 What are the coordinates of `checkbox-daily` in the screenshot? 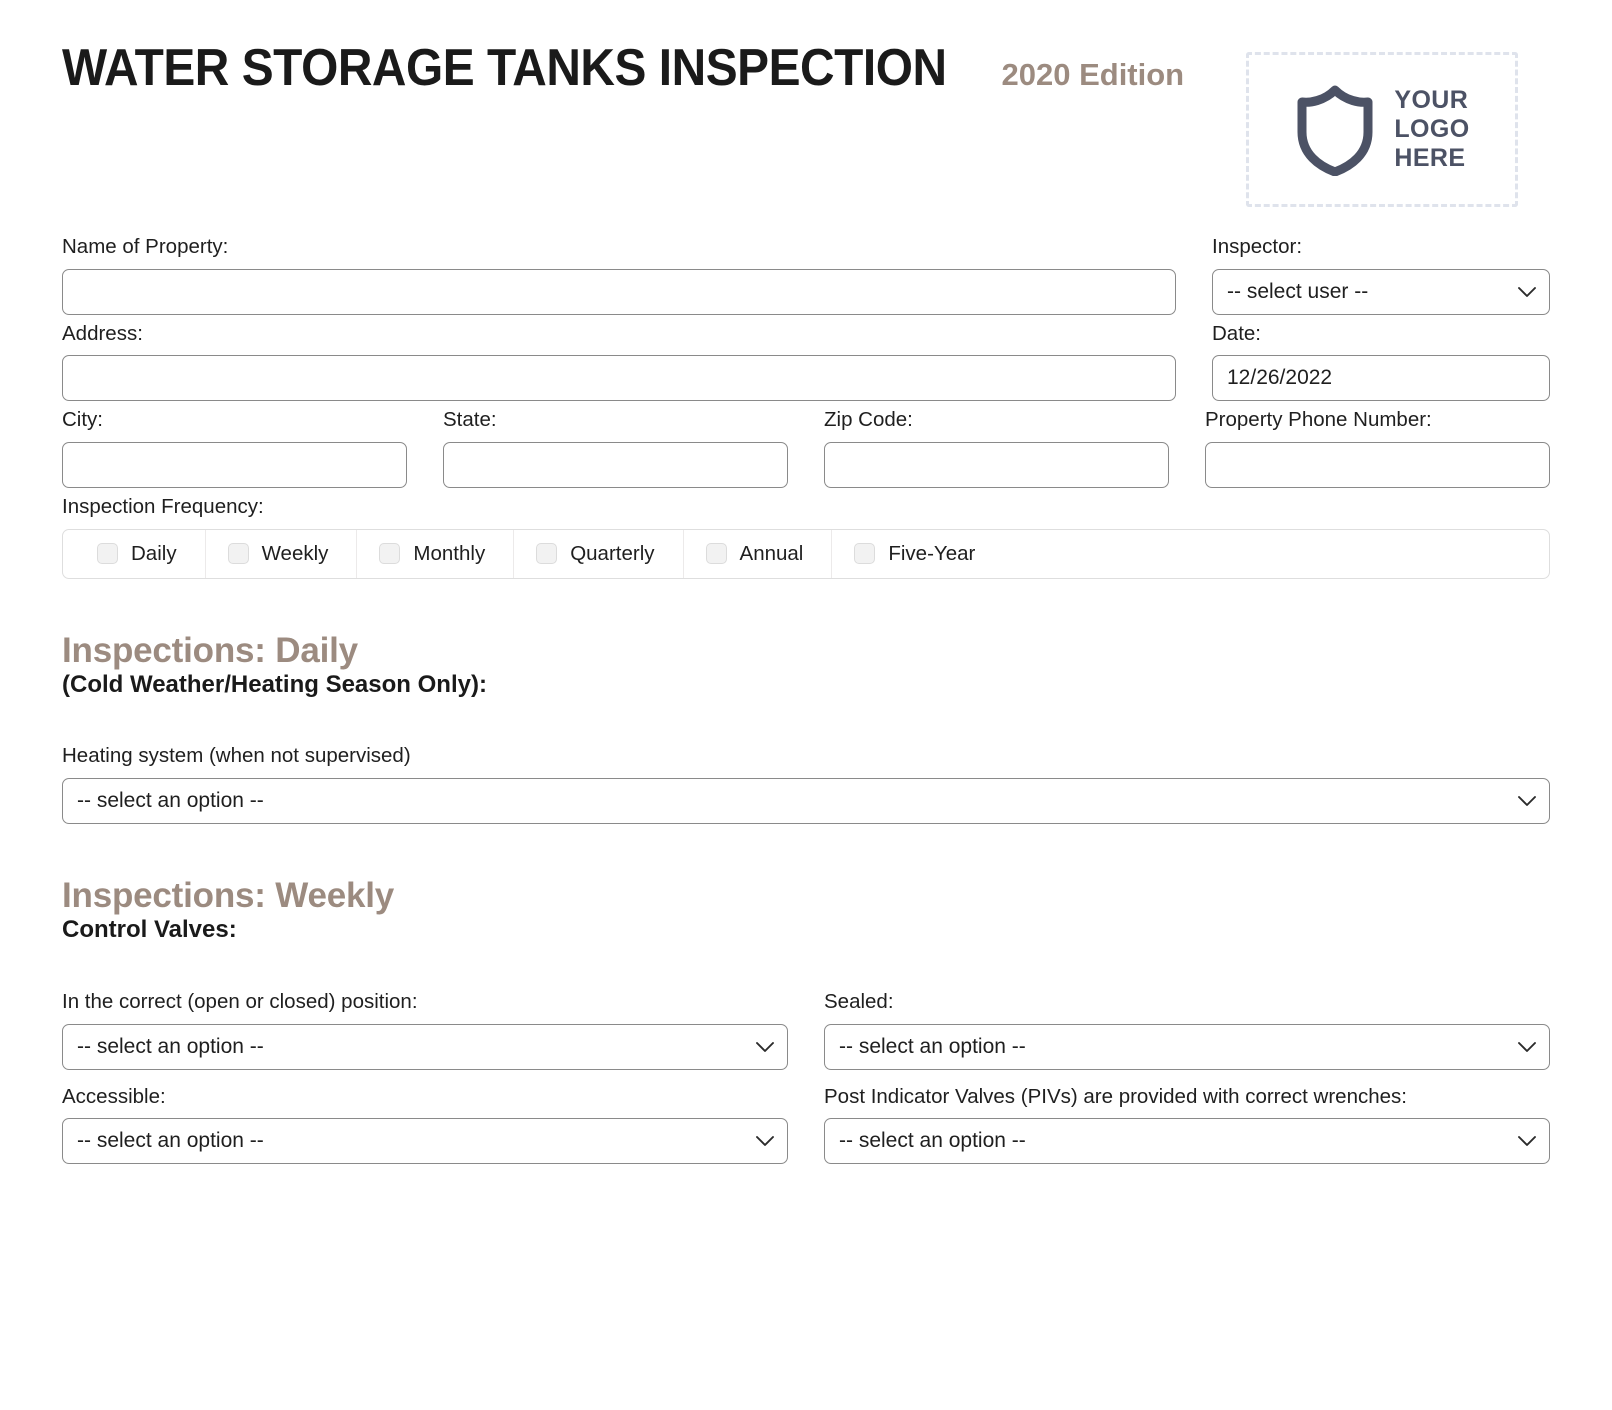 It's located at (107, 553).